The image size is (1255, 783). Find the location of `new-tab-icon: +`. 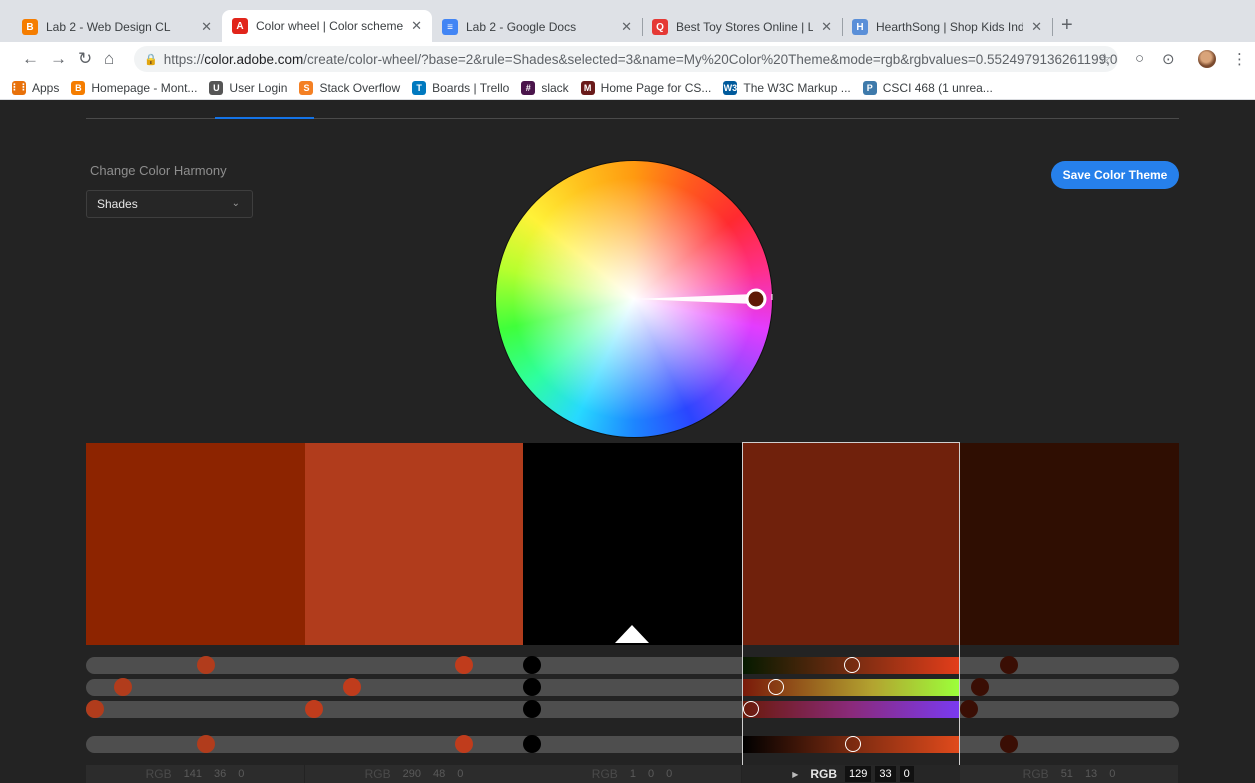

new-tab-icon: + is located at coordinates (1067, 25).